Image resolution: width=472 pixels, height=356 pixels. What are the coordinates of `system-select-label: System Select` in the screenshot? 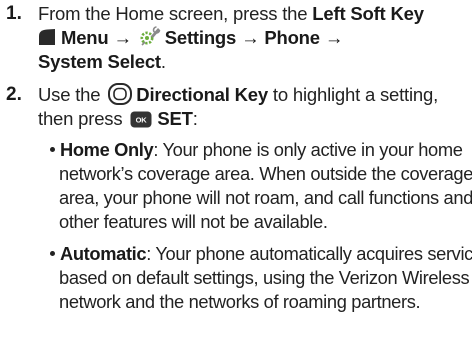 It's located at (99, 61).